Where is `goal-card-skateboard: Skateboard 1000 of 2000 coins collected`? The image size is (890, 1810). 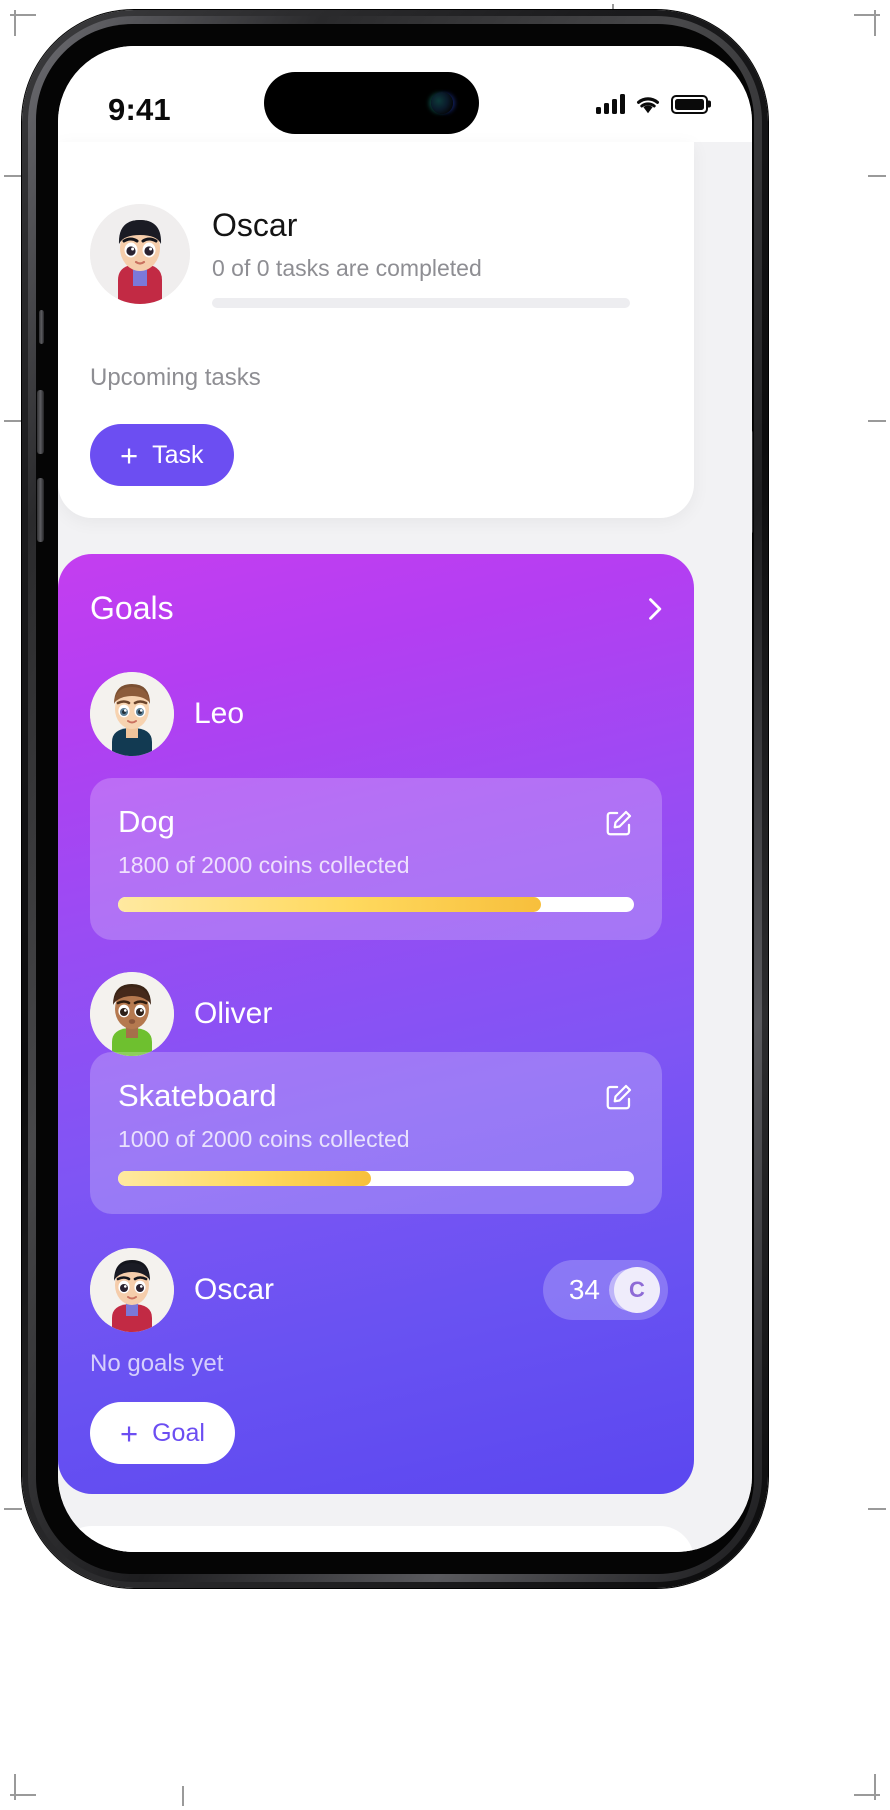
goal-card-skateboard: Skateboard 1000 of 2000 coins collected is located at coordinates (376, 1133).